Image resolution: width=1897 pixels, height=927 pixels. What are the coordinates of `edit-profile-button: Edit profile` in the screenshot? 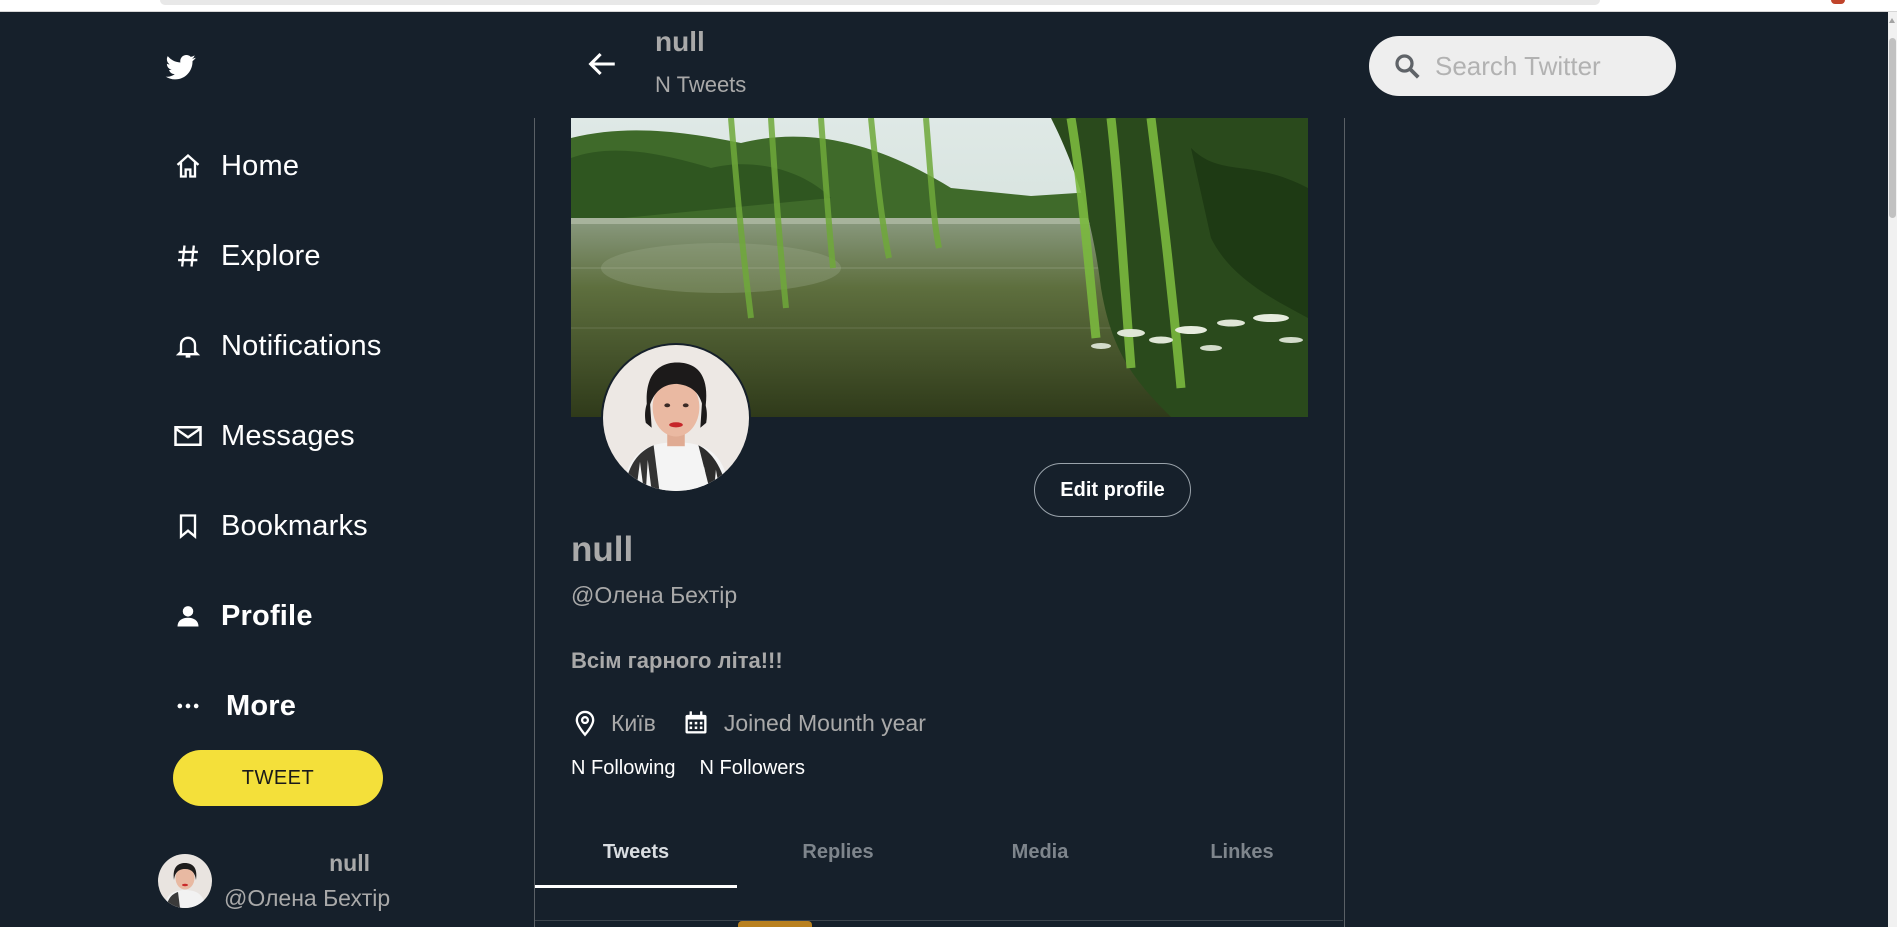 It's located at (1112, 490).